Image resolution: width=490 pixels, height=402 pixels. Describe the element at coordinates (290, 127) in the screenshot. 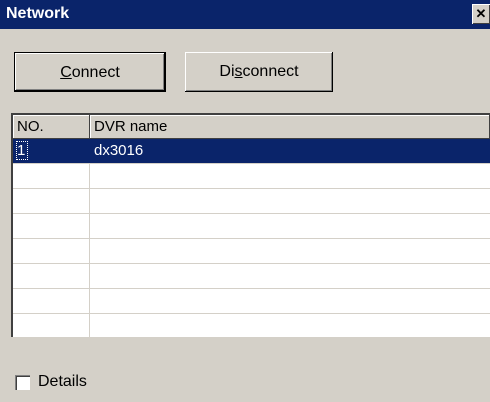

I see `column-header-dvr-name: DVR name` at that location.